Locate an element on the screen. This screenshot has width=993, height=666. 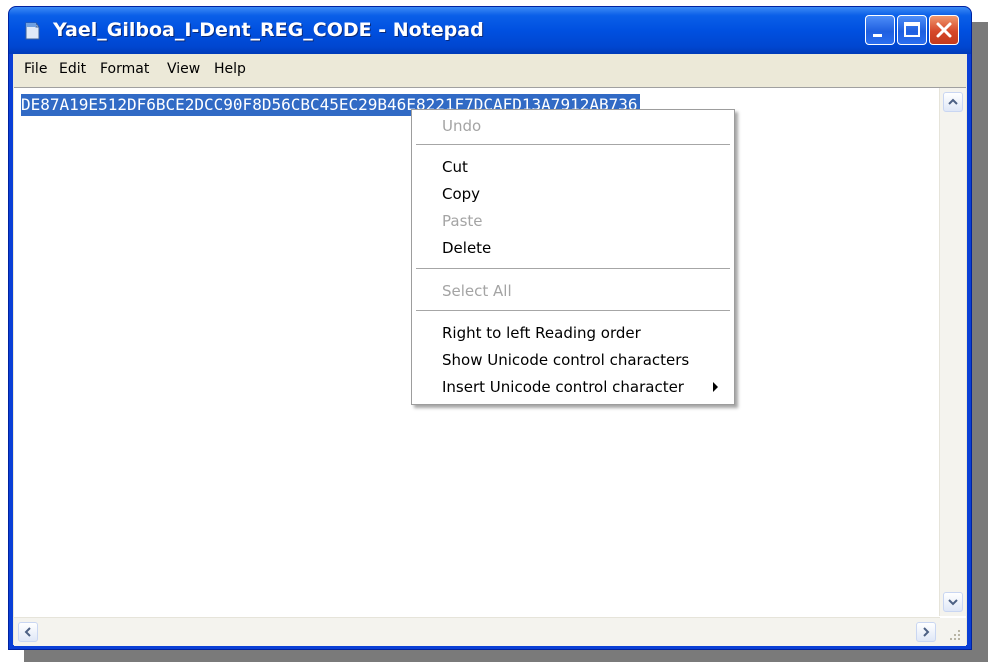
context-copy: Copy is located at coordinates (461, 194).